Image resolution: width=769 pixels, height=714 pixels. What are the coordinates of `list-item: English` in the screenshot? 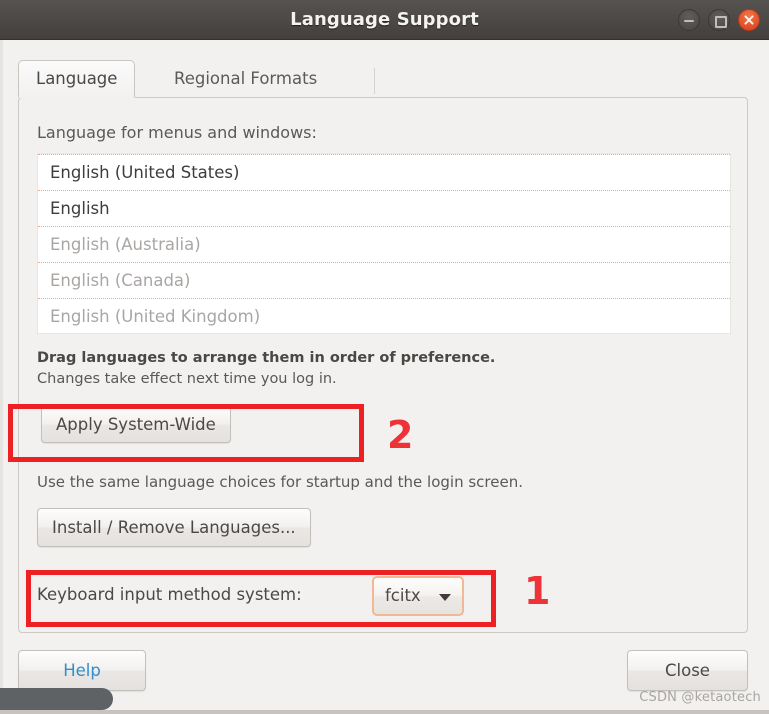 It's located at (384, 208).